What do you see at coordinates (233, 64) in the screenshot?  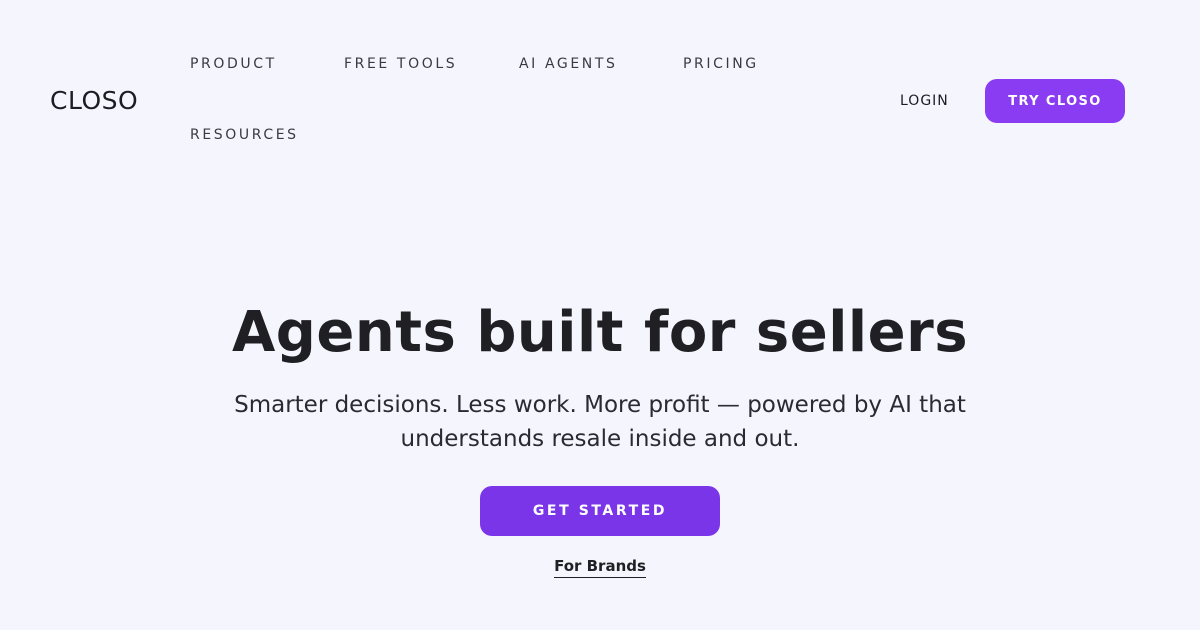 I see `nav-item-product: PRODUCT` at bounding box center [233, 64].